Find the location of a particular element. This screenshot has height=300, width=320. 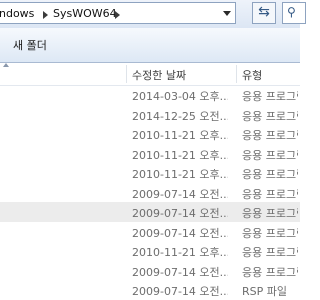

address-bar-area: ndows SysWOW64 ⇆ ⚲ is located at coordinates (153, 14).